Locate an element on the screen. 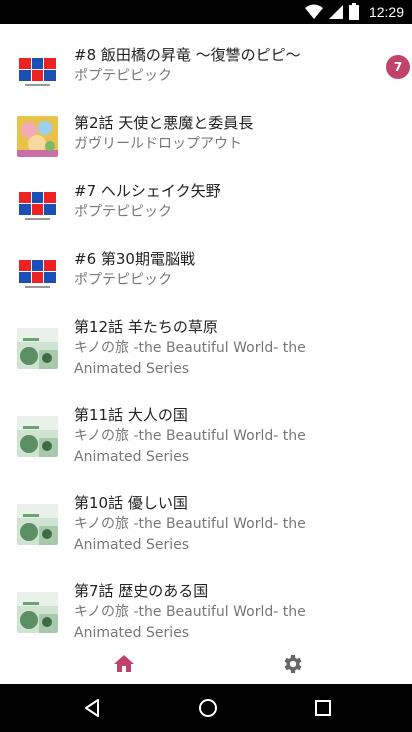  wifi-icon is located at coordinates (313, 11).